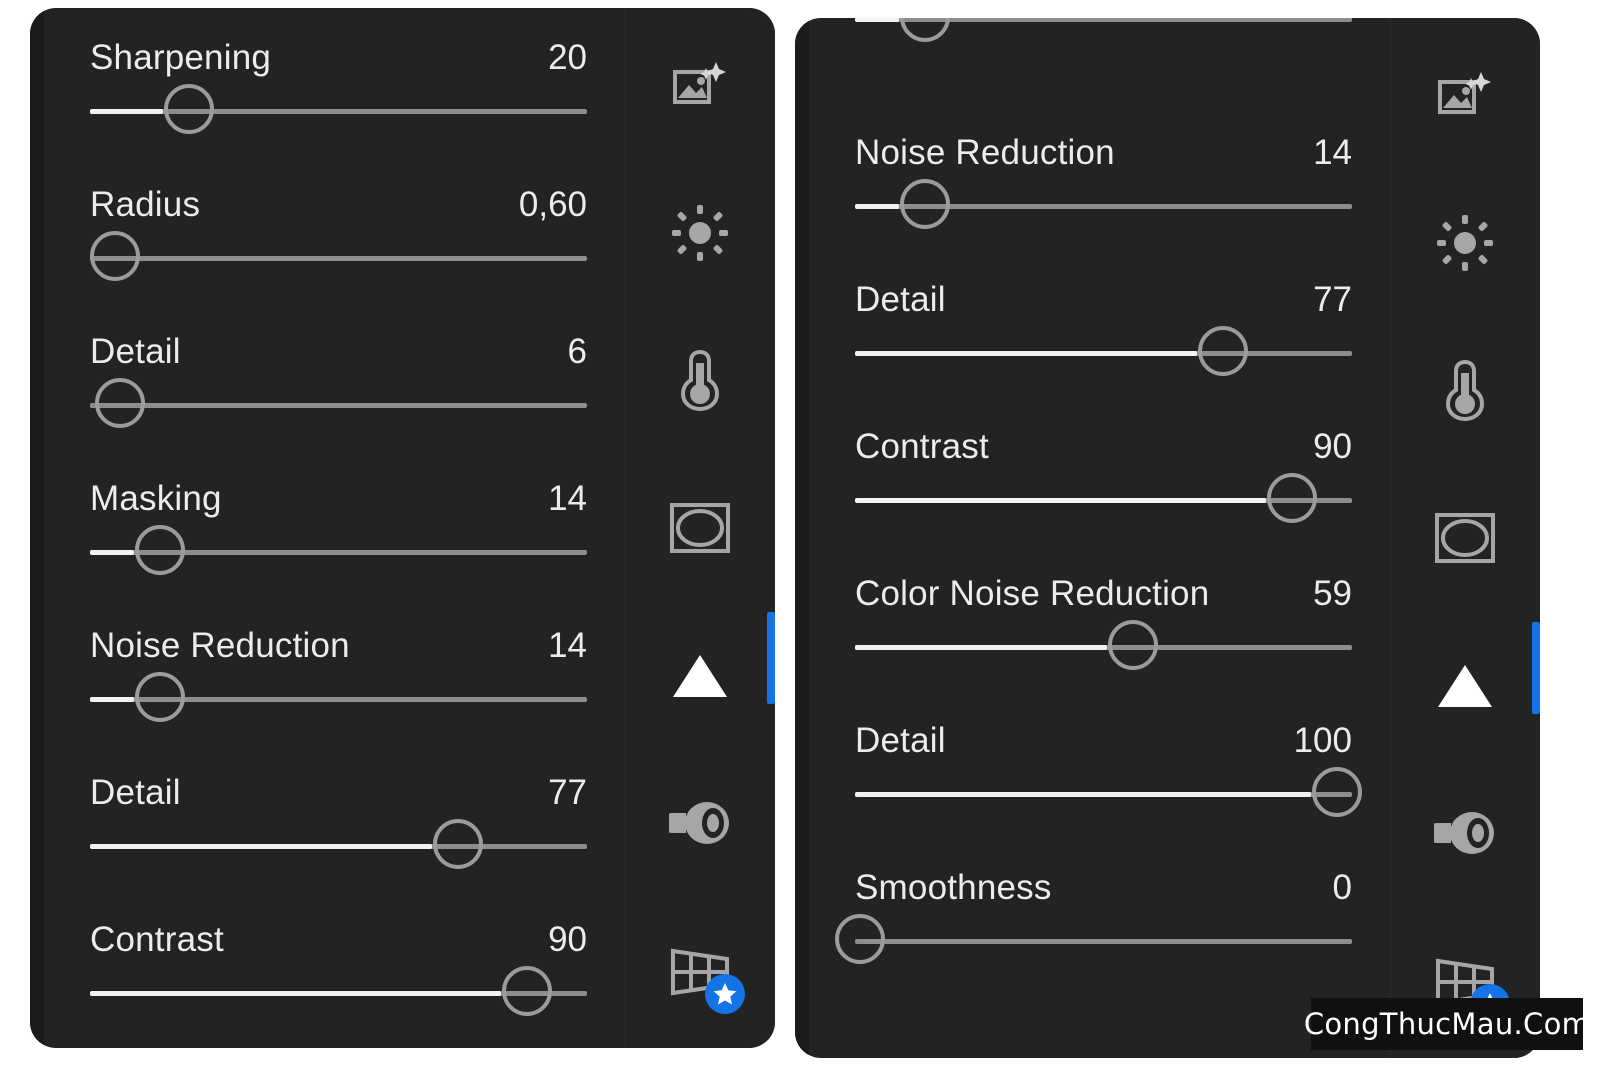 The height and width of the screenshot is (1066, 1600). I want to click on slider-header: Contrast 90, so click(1103, 432).